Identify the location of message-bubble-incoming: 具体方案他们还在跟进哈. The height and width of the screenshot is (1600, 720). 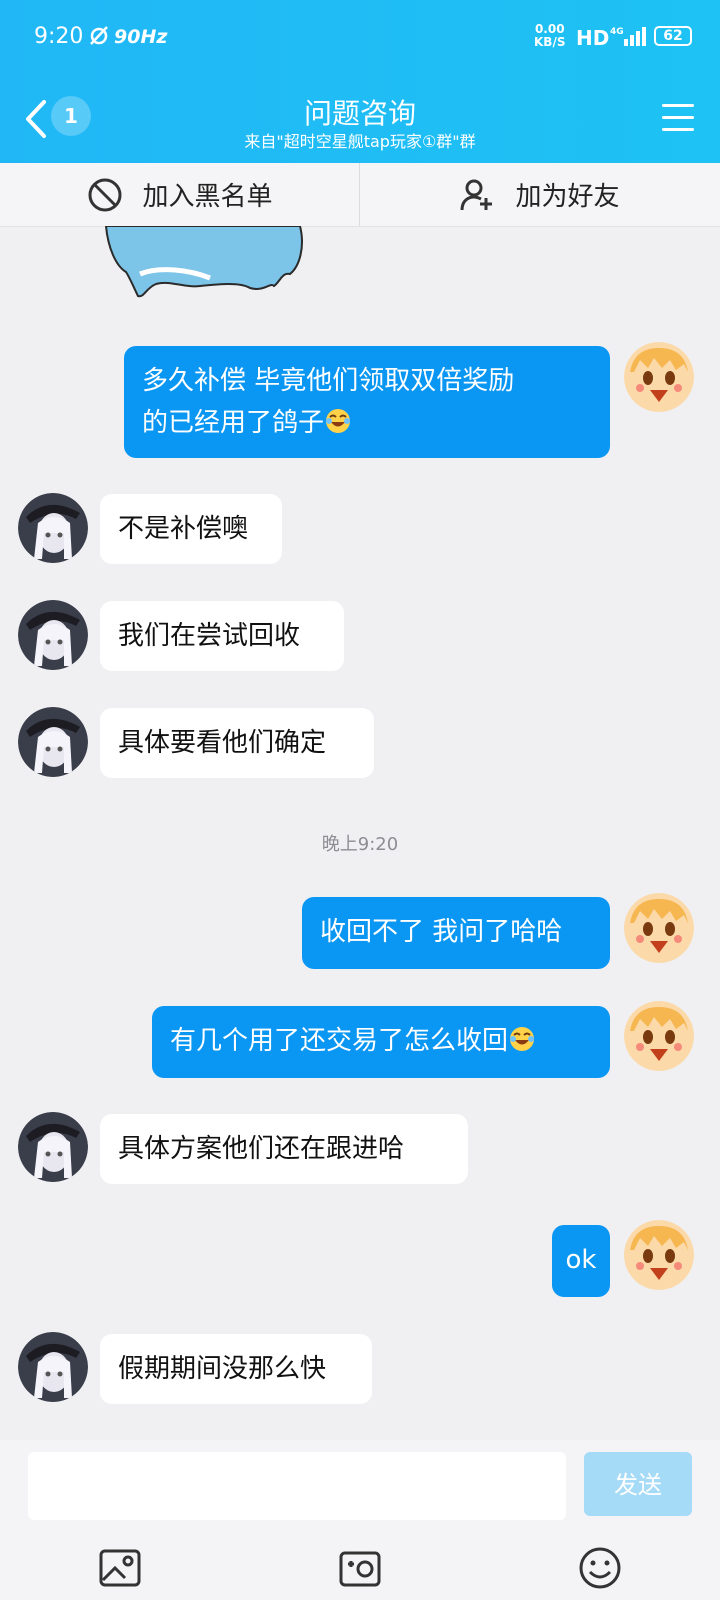
(284, 1149).